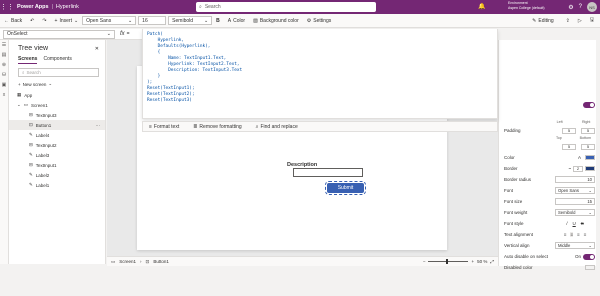  What do you see at coordinates (152, 20) in the screenshot?
I see `font-size-input: 16` at bounding box center [152, 20].